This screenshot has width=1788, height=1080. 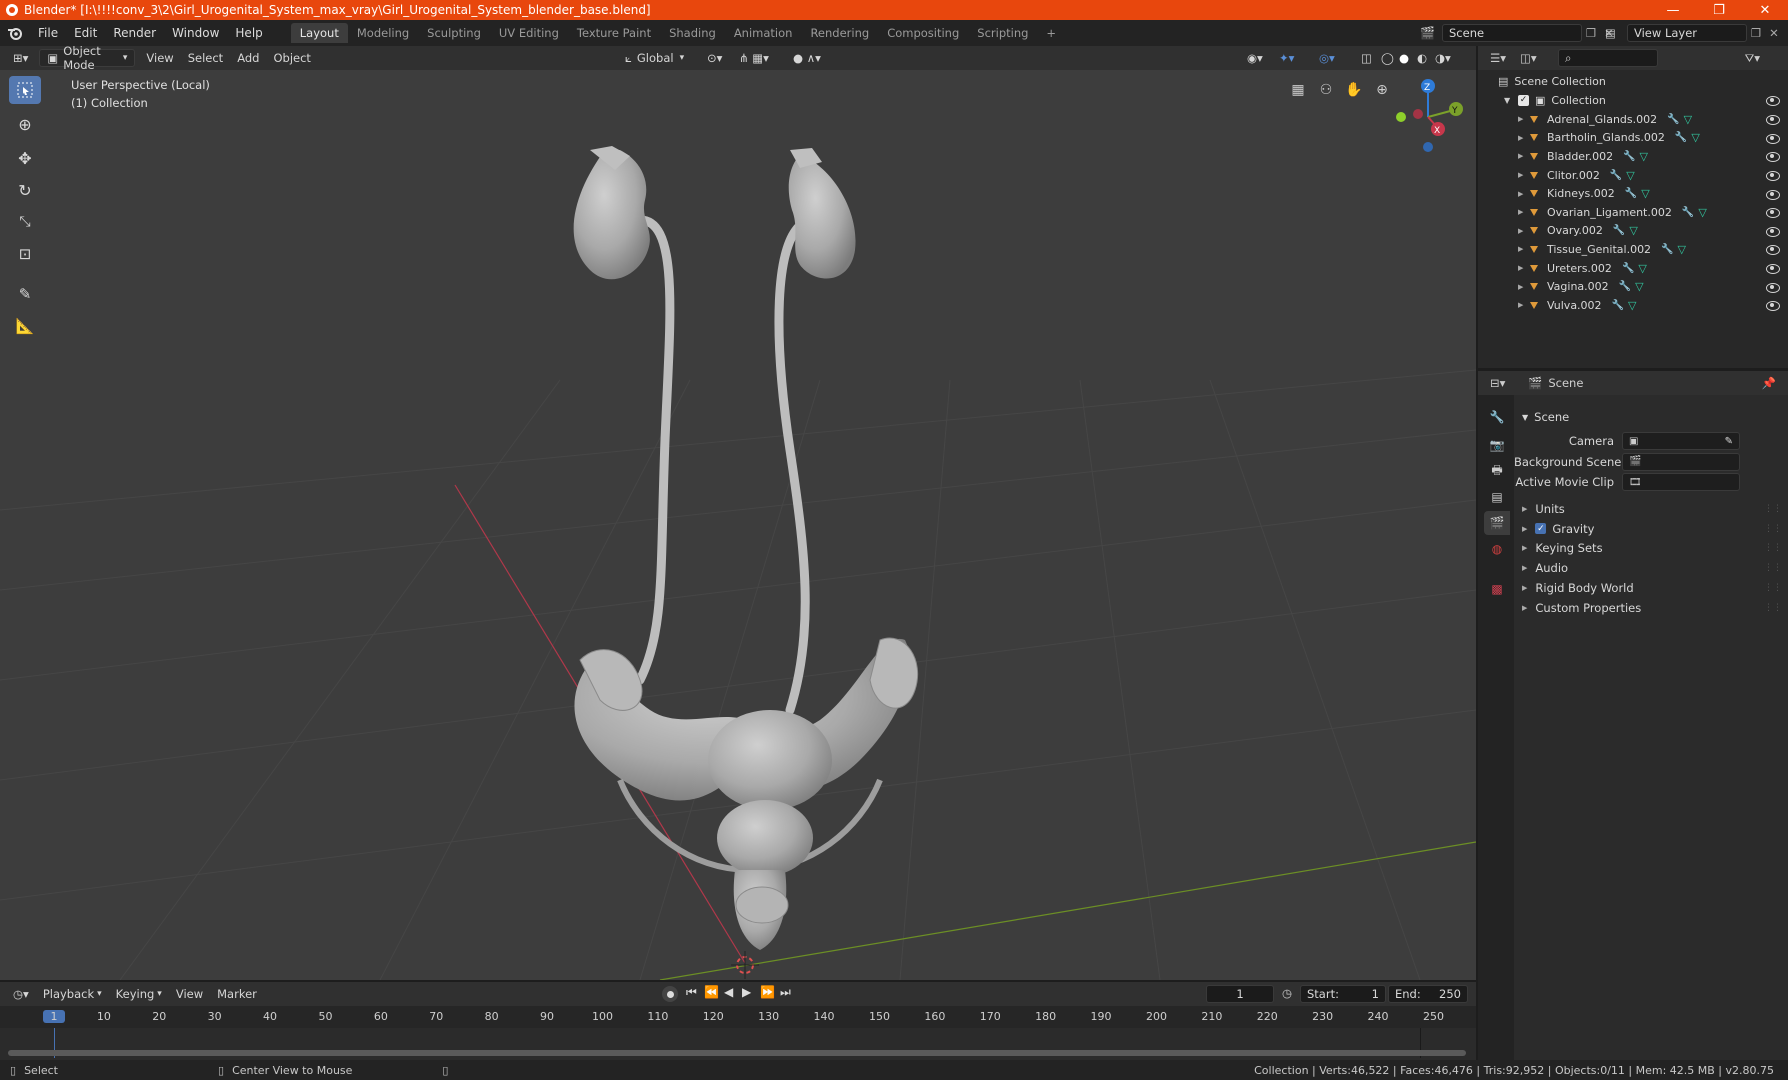 What do you see at coordinates (1497, 471) in the screenshot?
I see `tab-output: 🖶` at bounding box center [1497, 471].